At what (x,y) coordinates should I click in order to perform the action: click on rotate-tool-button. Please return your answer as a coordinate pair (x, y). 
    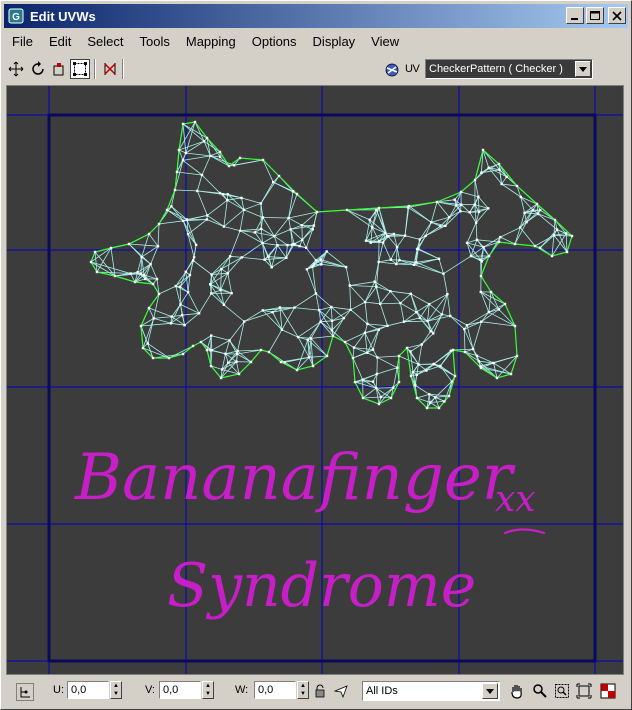
    Looking at the image, I should click on (38, 69).